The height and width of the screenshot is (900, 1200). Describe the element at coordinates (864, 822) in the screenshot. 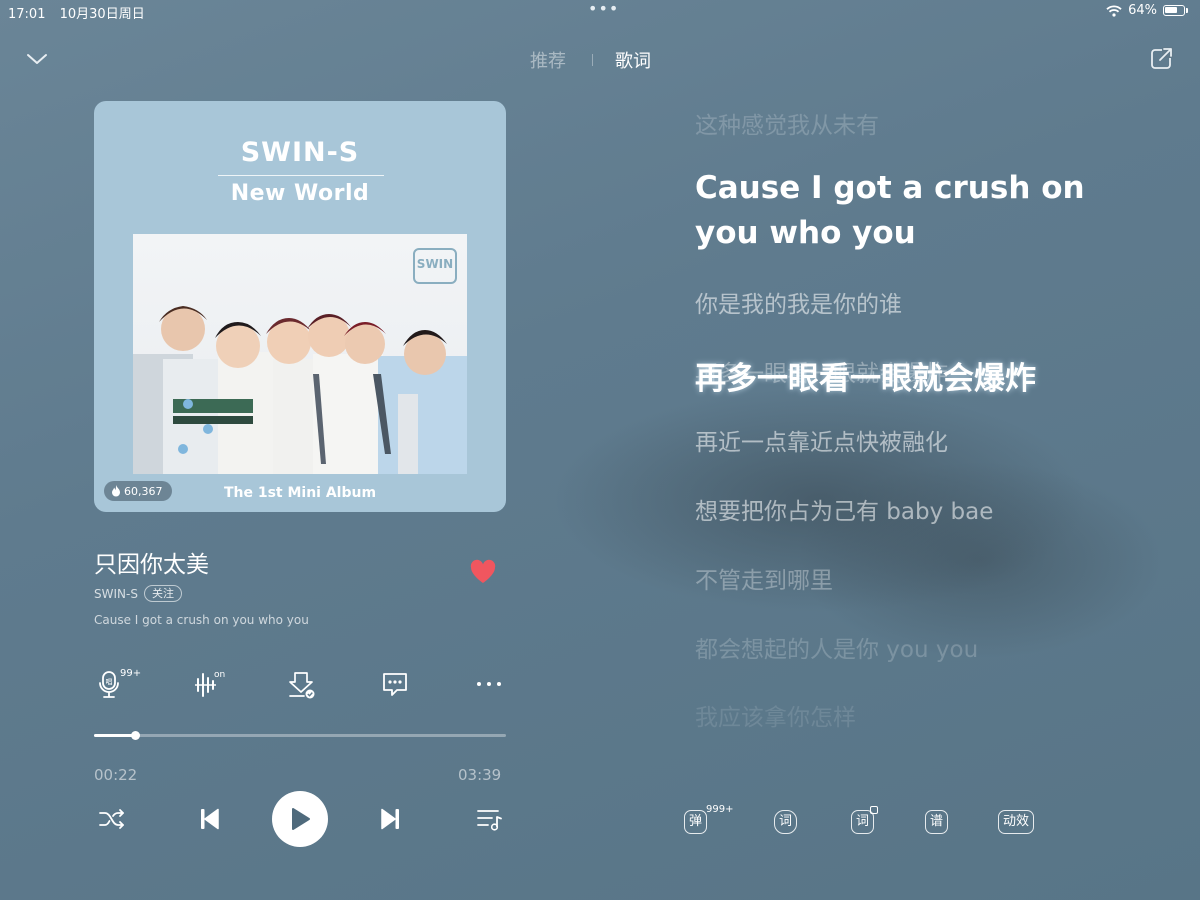

I see `lyric-translate-button: 词` at that location.